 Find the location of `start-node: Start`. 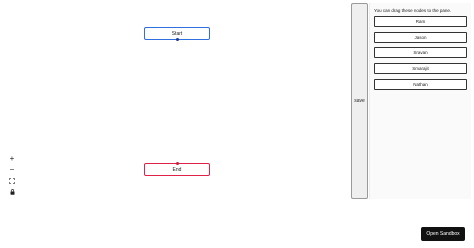

start-node: Start is located at coordinates (177, 34).